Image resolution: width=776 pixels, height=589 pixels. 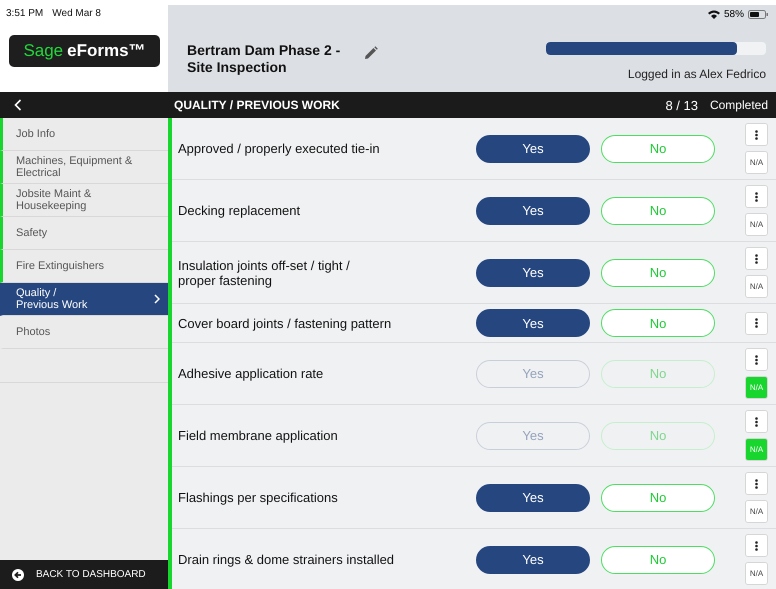 What do you see at coordinates (758, 14) in the screenshot?
I see `battery-icon` at bounding box center [758, 14].